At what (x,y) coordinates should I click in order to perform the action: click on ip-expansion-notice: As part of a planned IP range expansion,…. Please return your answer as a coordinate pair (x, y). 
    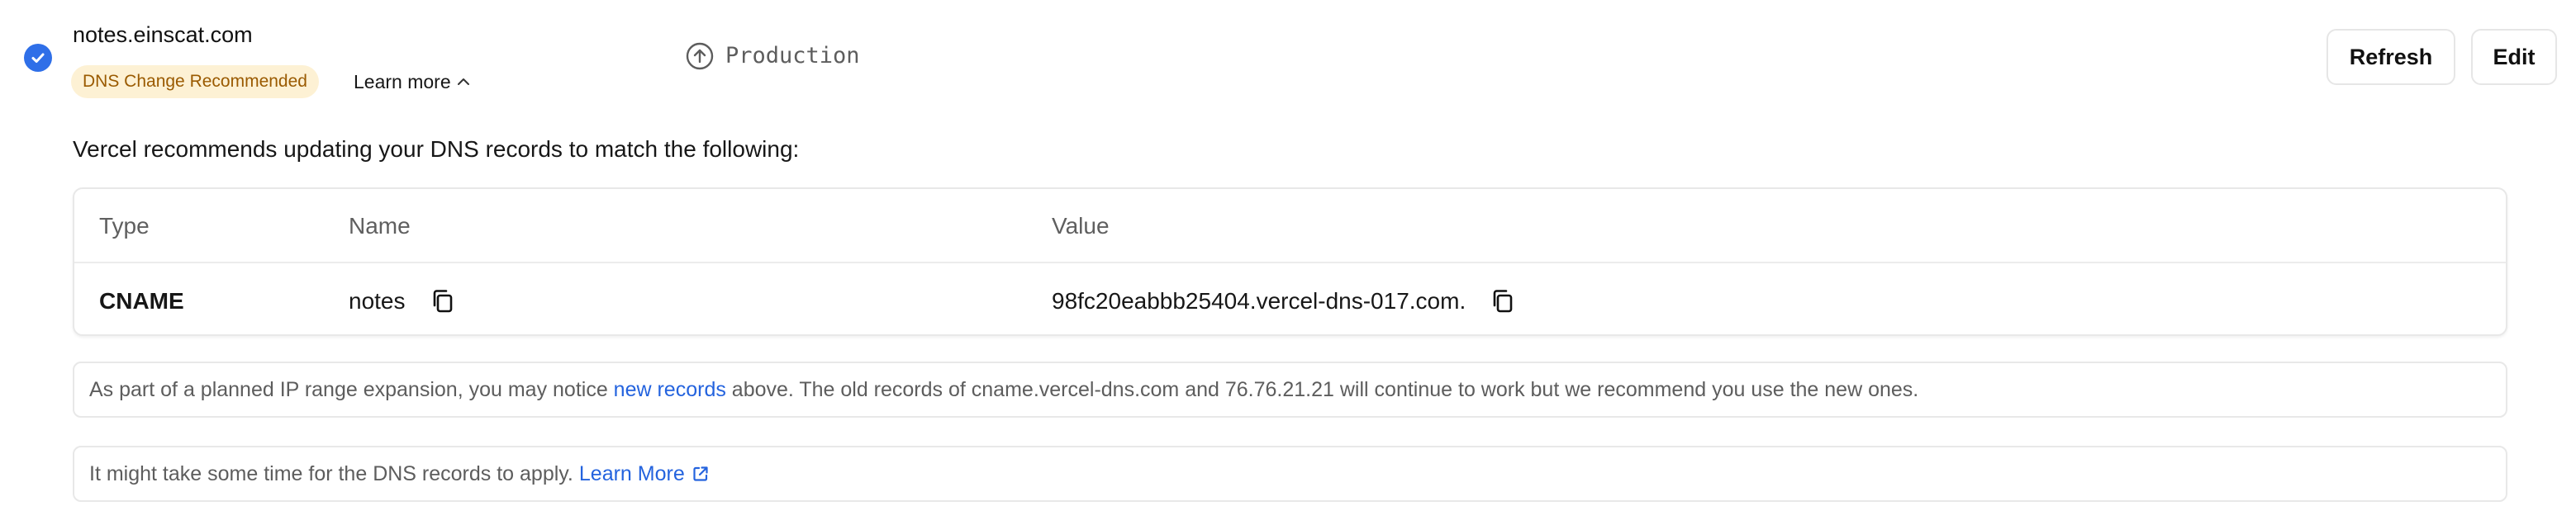
    Looking at the image, I should click on (1290, 390).